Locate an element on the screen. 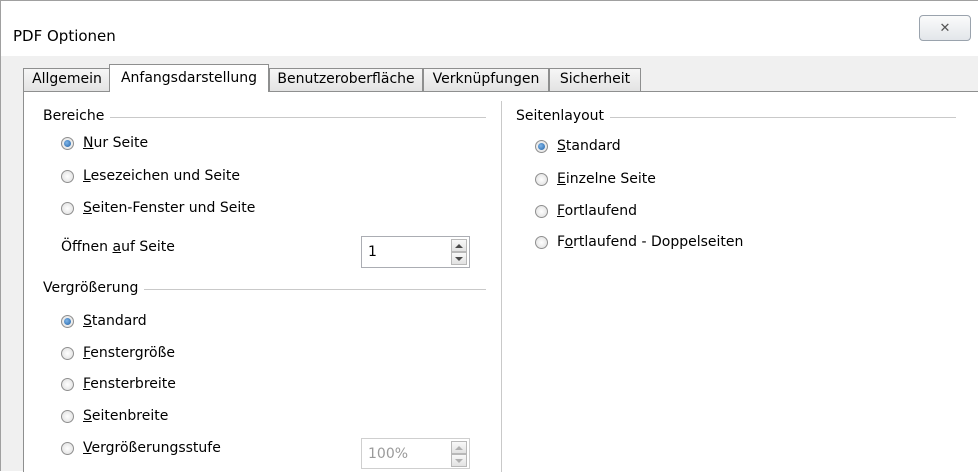  open-page-spinbox: 1 is located at coordinates (415, 252).